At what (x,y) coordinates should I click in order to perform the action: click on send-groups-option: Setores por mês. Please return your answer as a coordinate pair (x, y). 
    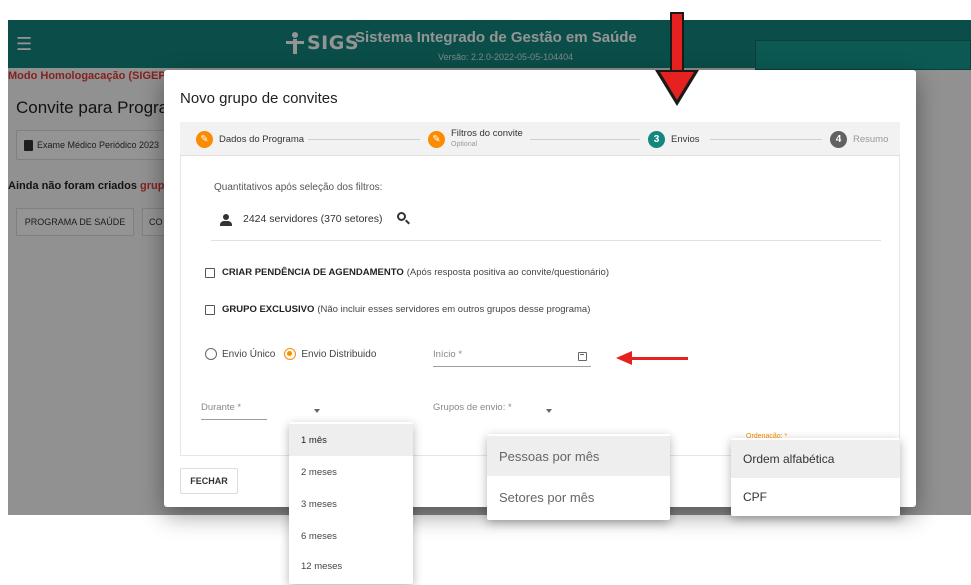
    Looking at the image, I should click on (578, 497).